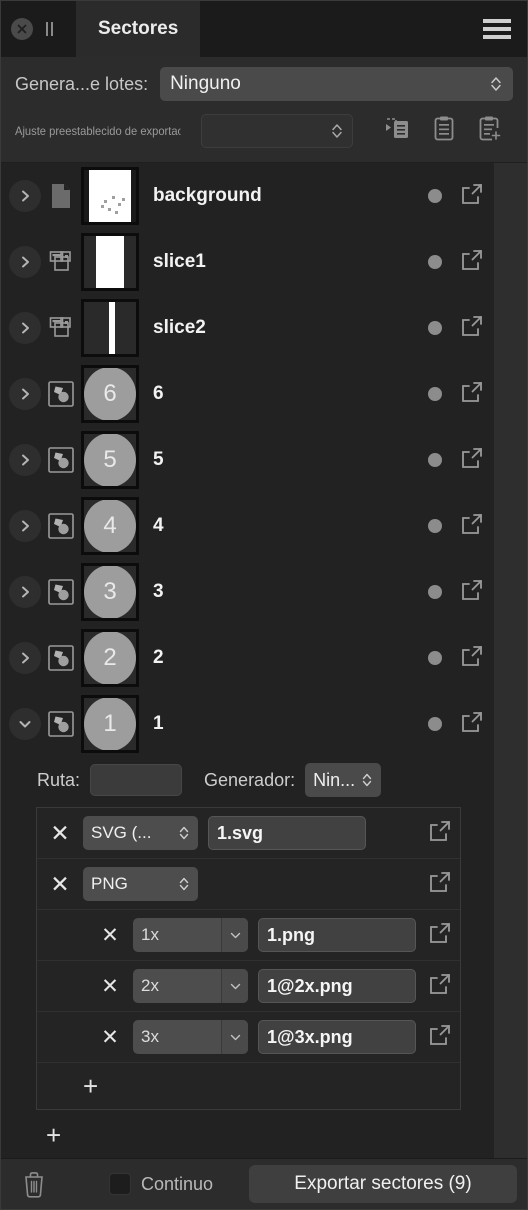  What do you see at coordinates (247, 526) in the screenshot?
I see `table-row: 4 4` at bounding box center [247, 526].